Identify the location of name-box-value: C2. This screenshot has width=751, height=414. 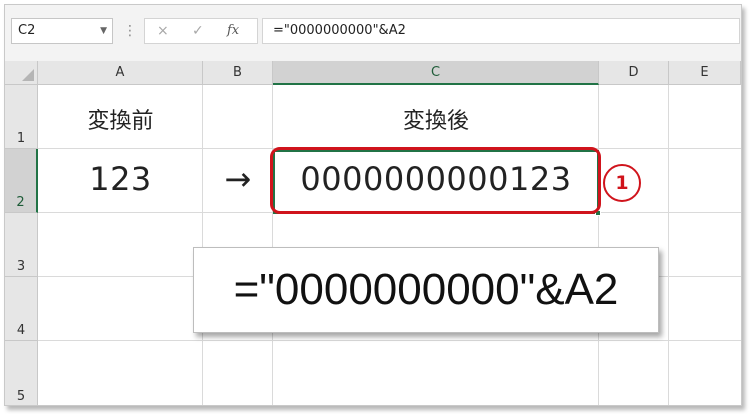
(27, 30).